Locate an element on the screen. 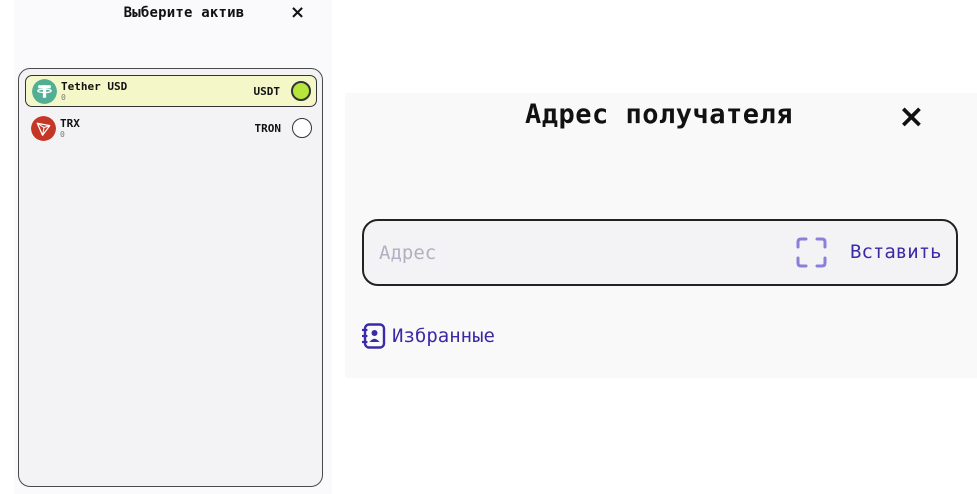 The height and width of the screenshot is (494, 977). address-input is located at coordinates (579, 253).